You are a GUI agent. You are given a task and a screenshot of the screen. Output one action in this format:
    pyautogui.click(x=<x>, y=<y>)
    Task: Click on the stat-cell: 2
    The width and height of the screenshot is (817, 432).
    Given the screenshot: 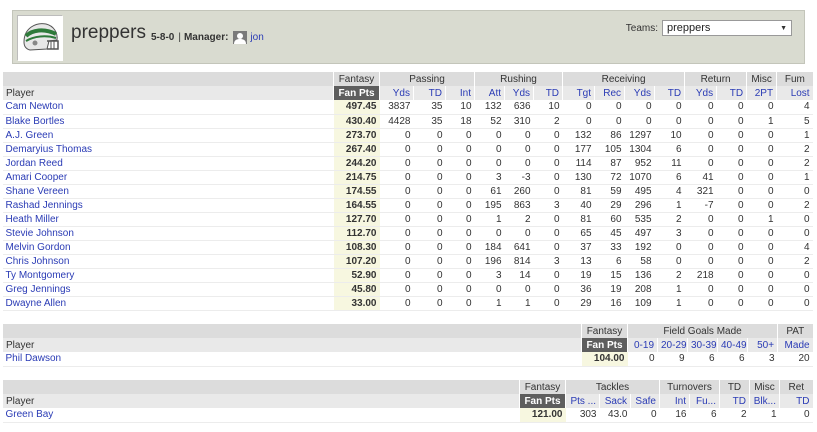 What is the action you would take?
    pyautogui.click(x=794, y=149)
    